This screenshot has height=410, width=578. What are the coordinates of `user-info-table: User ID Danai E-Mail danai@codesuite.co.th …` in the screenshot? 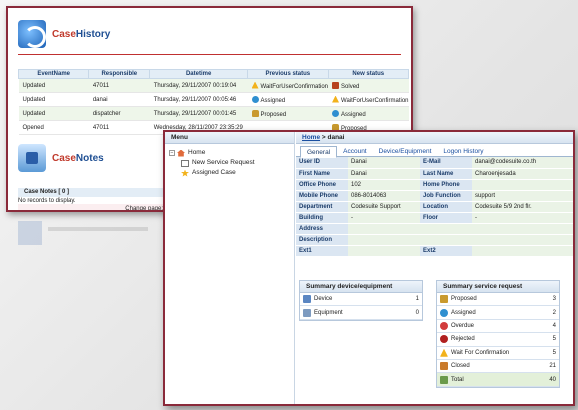 It's located at (434, 207).